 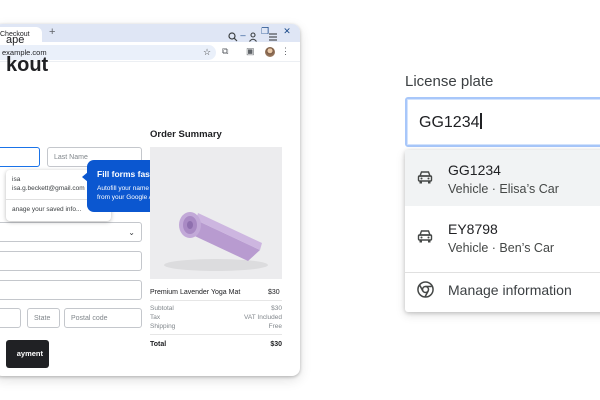 I want to click on chevron-down-icon: ⌄, so click(x=131, y=232).